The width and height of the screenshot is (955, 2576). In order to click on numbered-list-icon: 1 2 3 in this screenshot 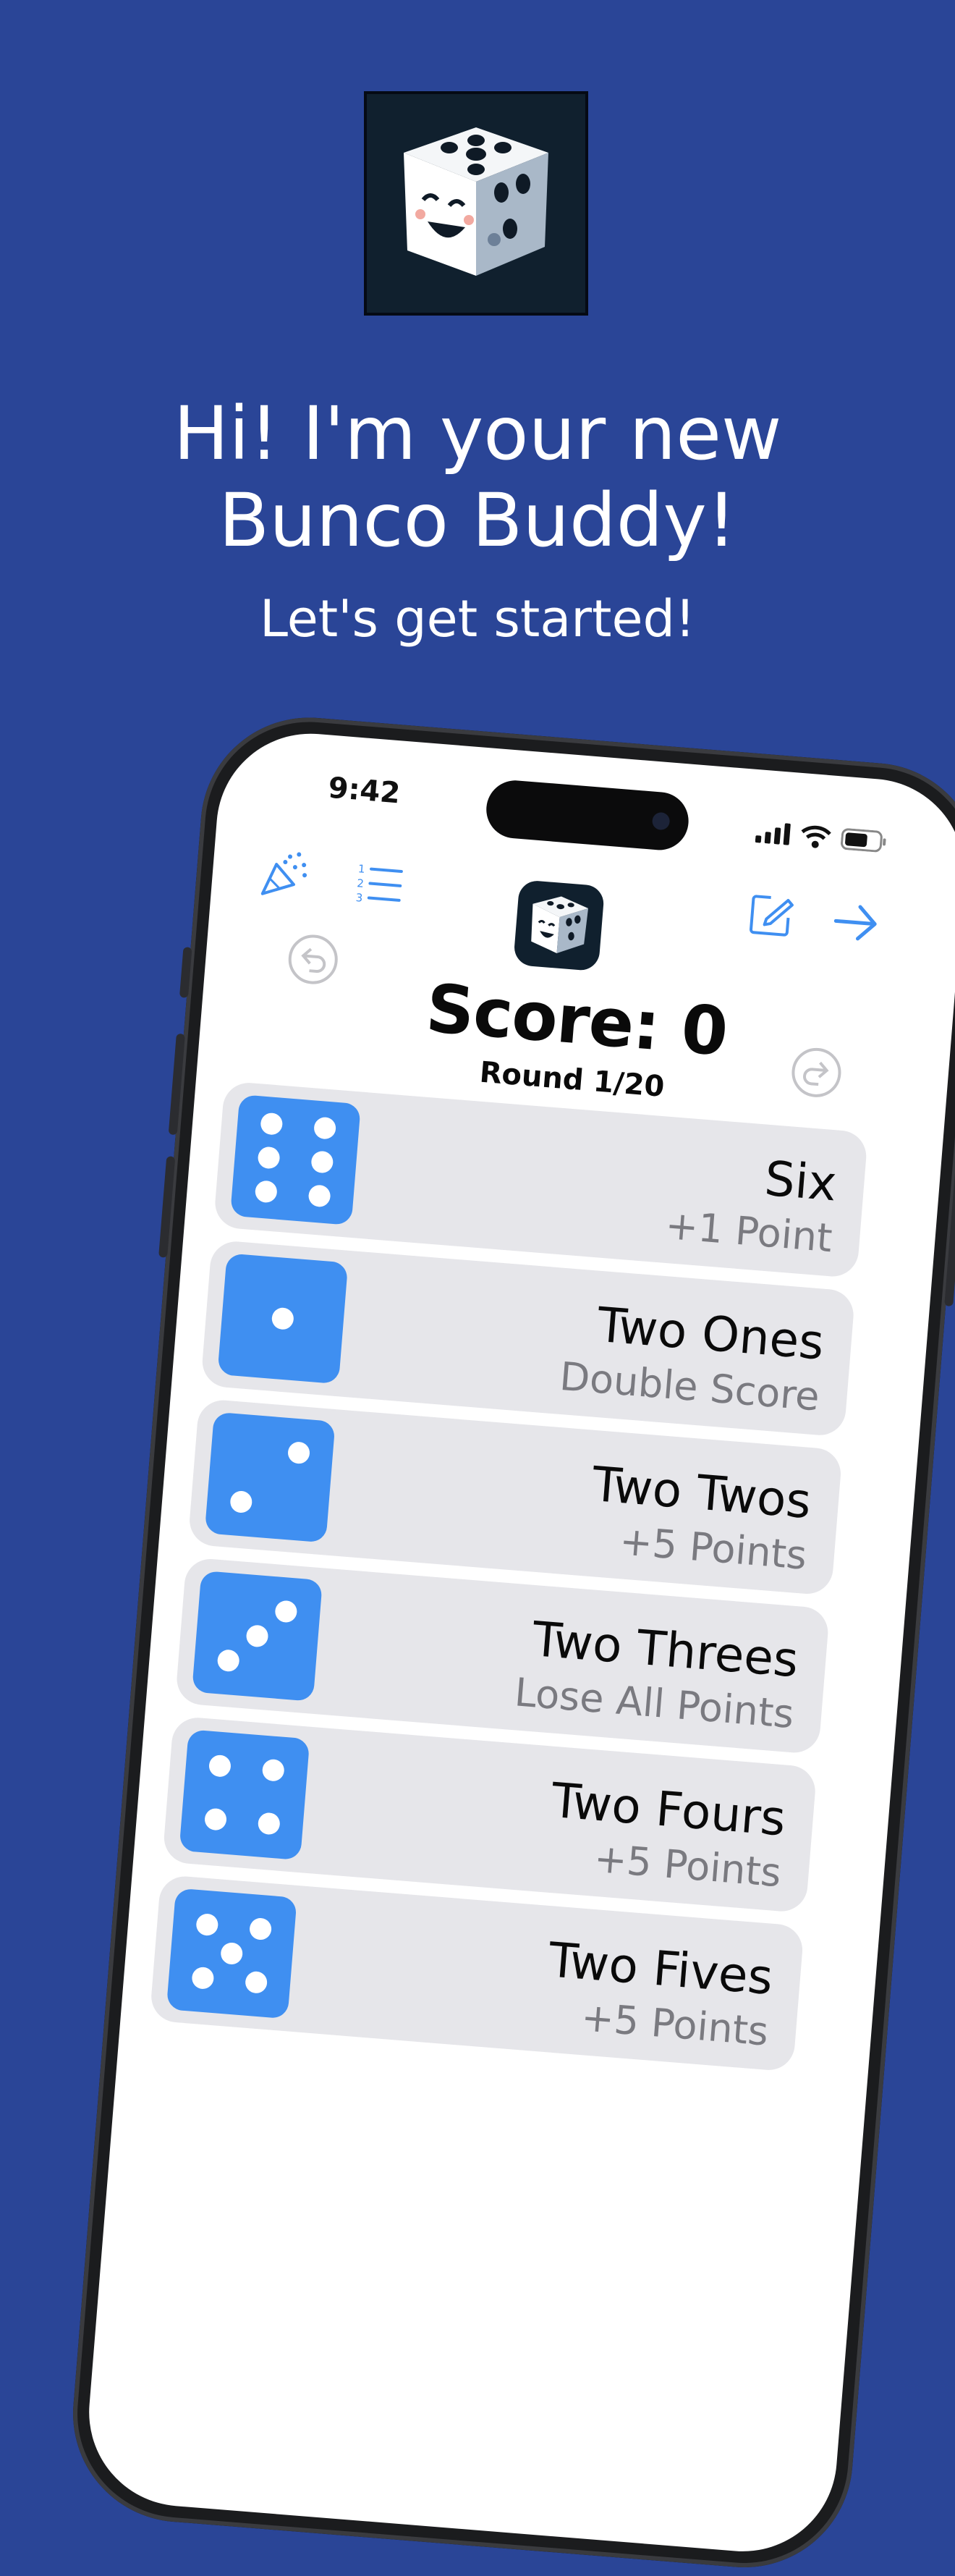, I will do `click(380, 885)`.